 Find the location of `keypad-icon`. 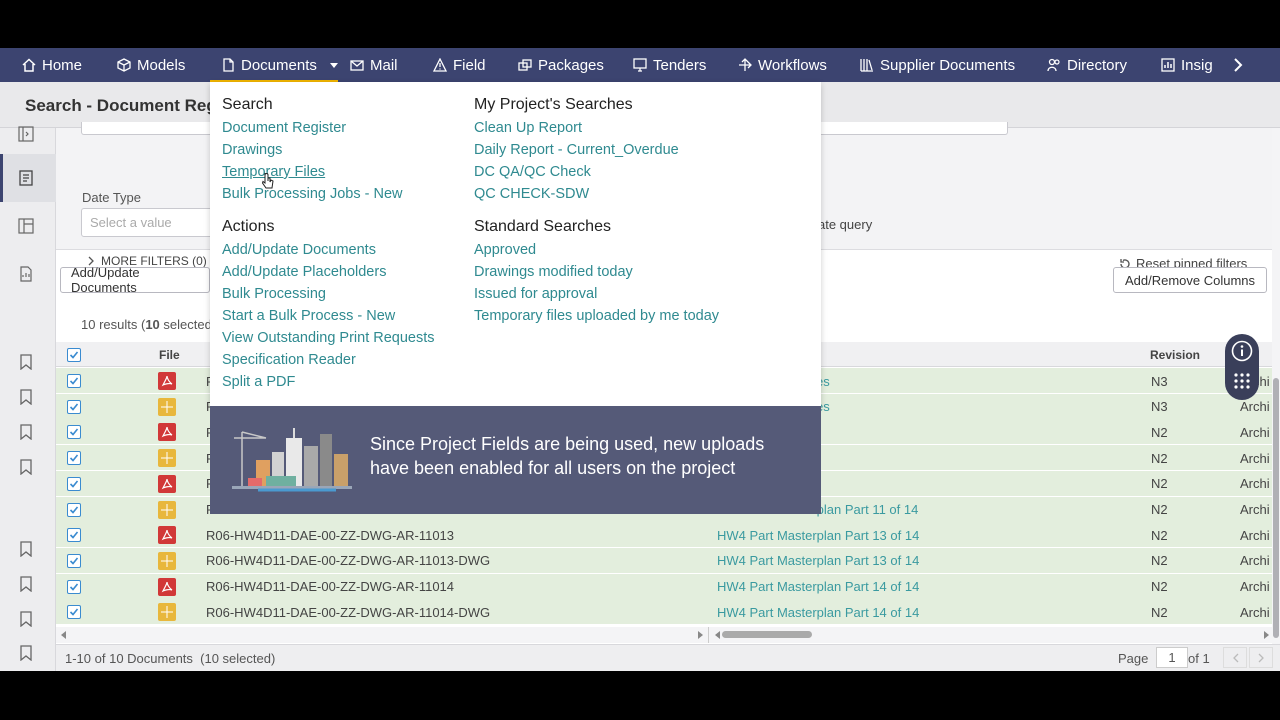

keypad-icon is located at coordinates (1242, 381).